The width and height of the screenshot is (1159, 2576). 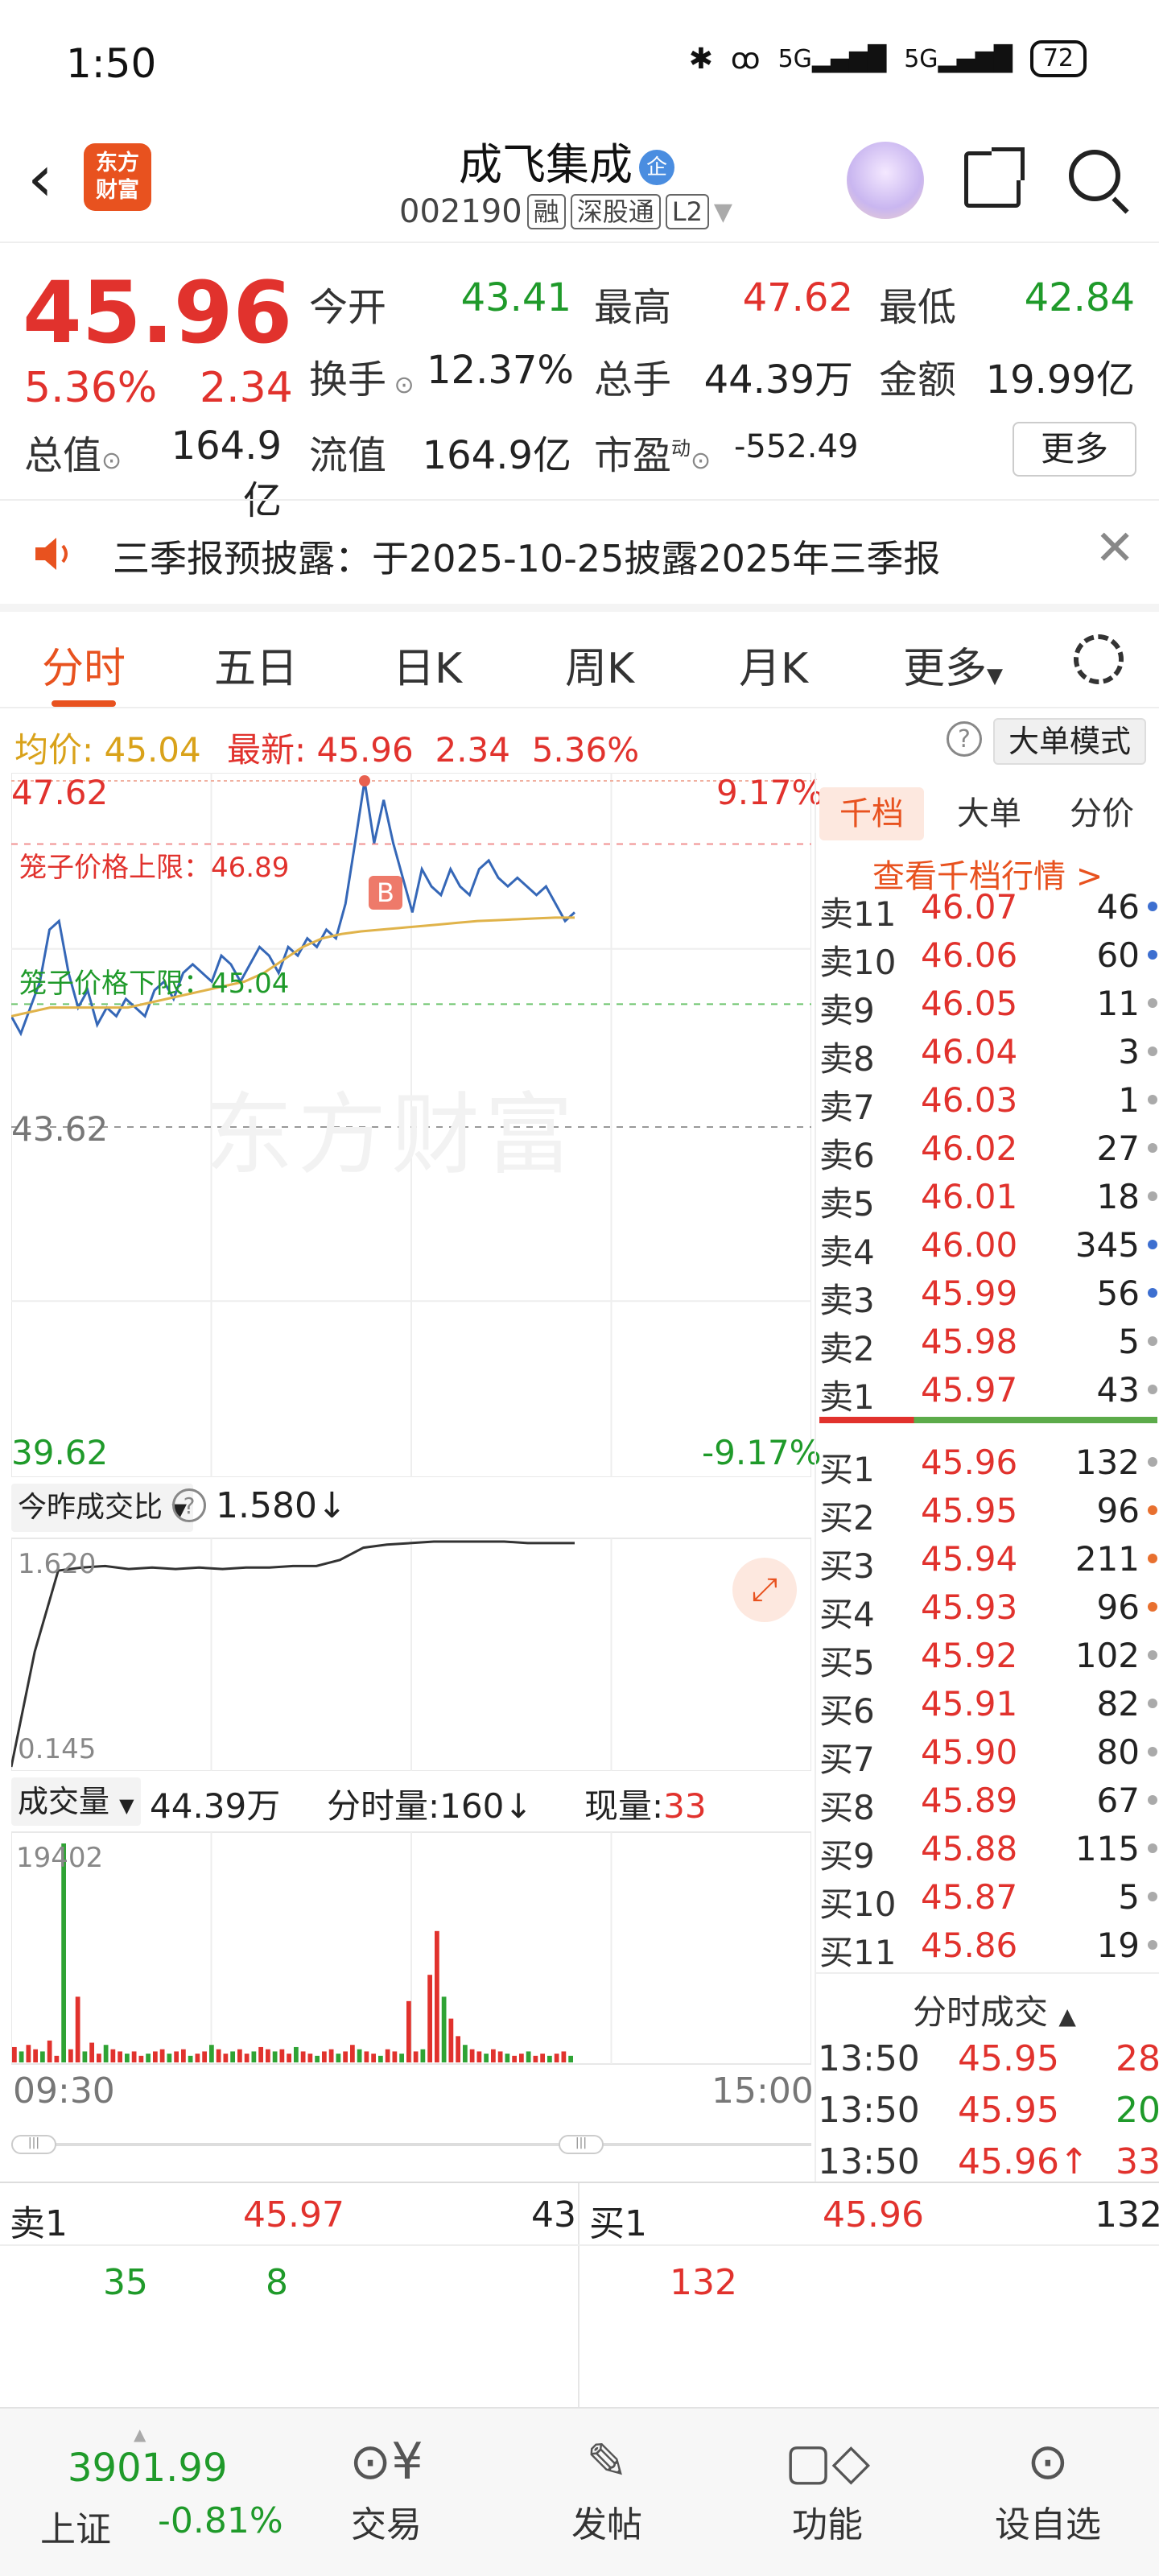 I want to click on order-book-tabs: 千档 大单 分价, so click(x=987, y=811).